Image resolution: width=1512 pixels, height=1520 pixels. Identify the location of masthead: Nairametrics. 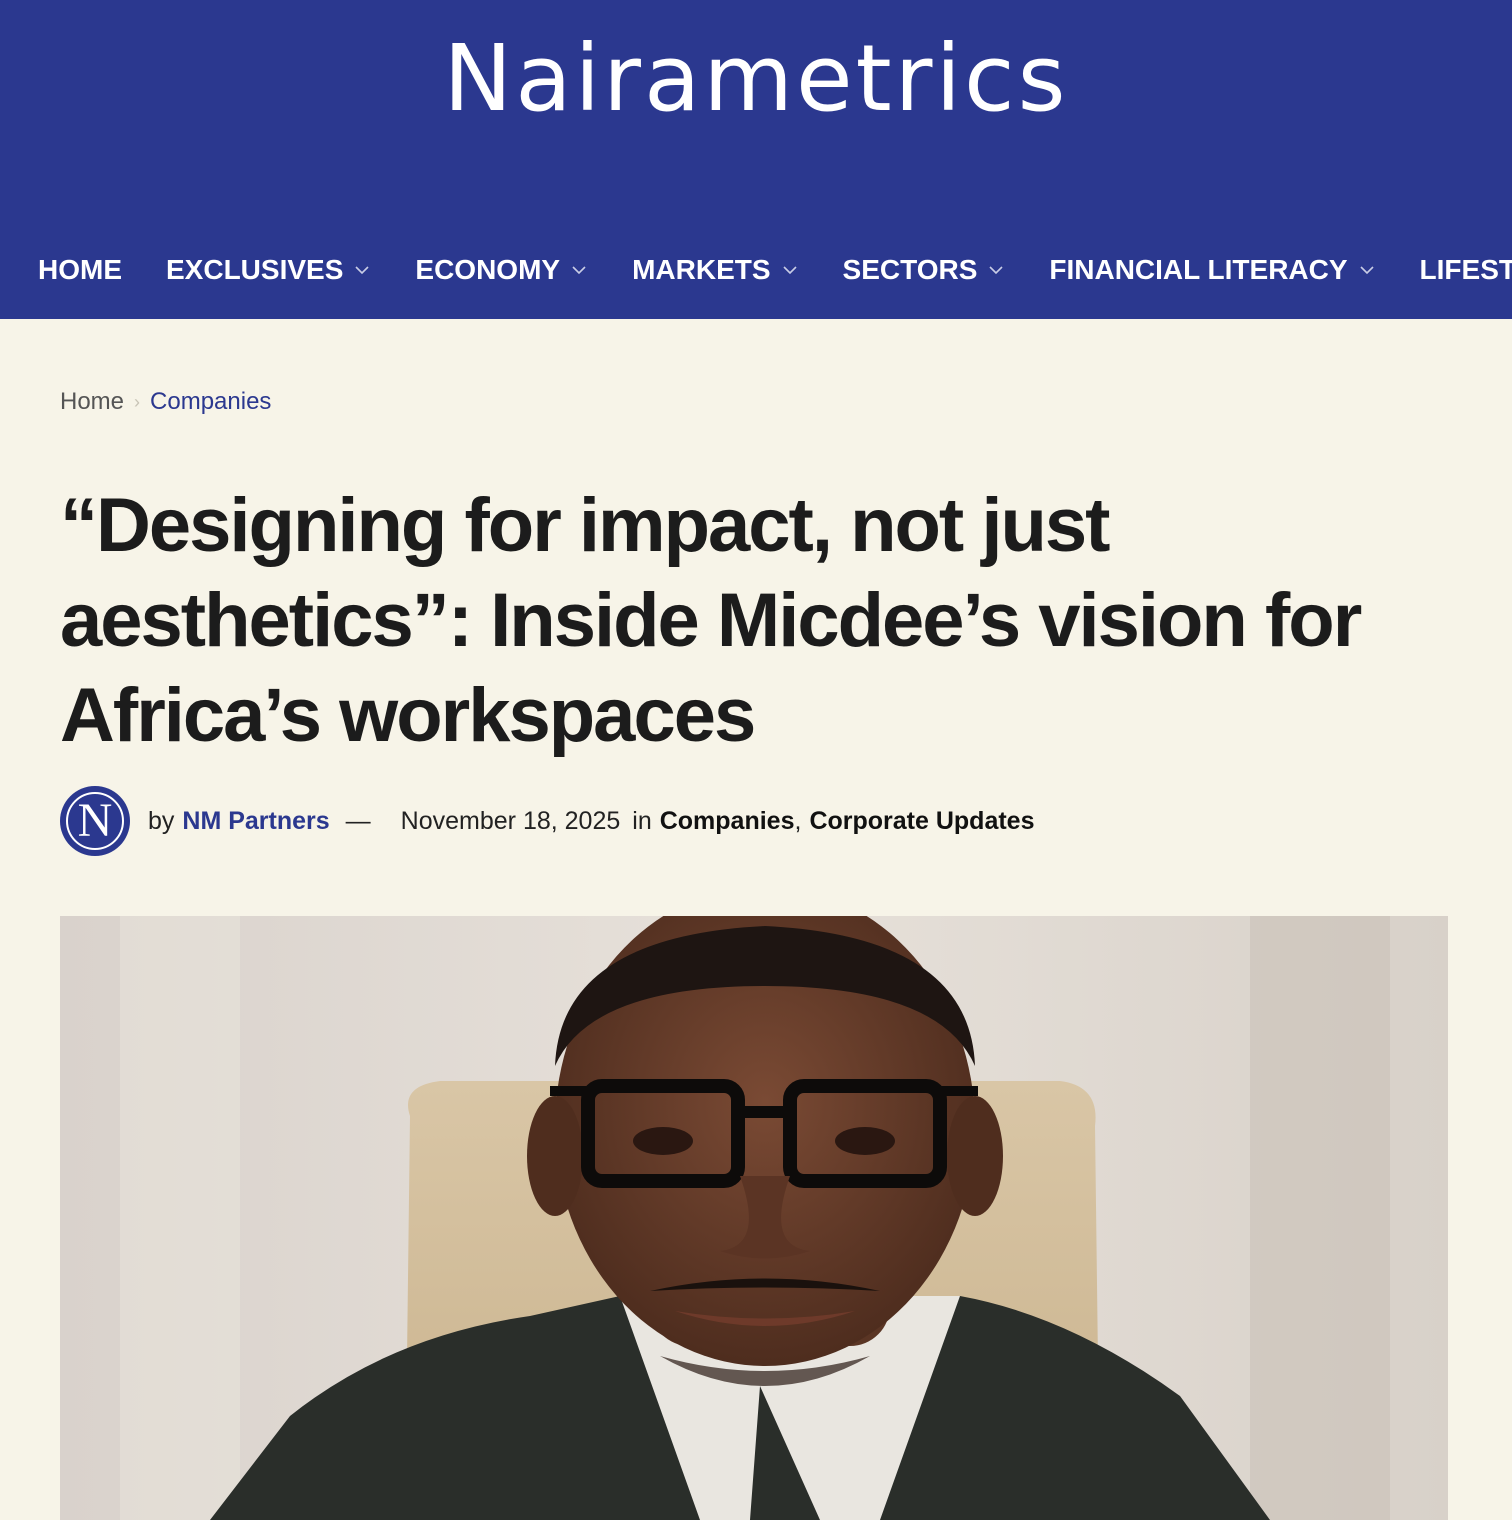
(756, 110).